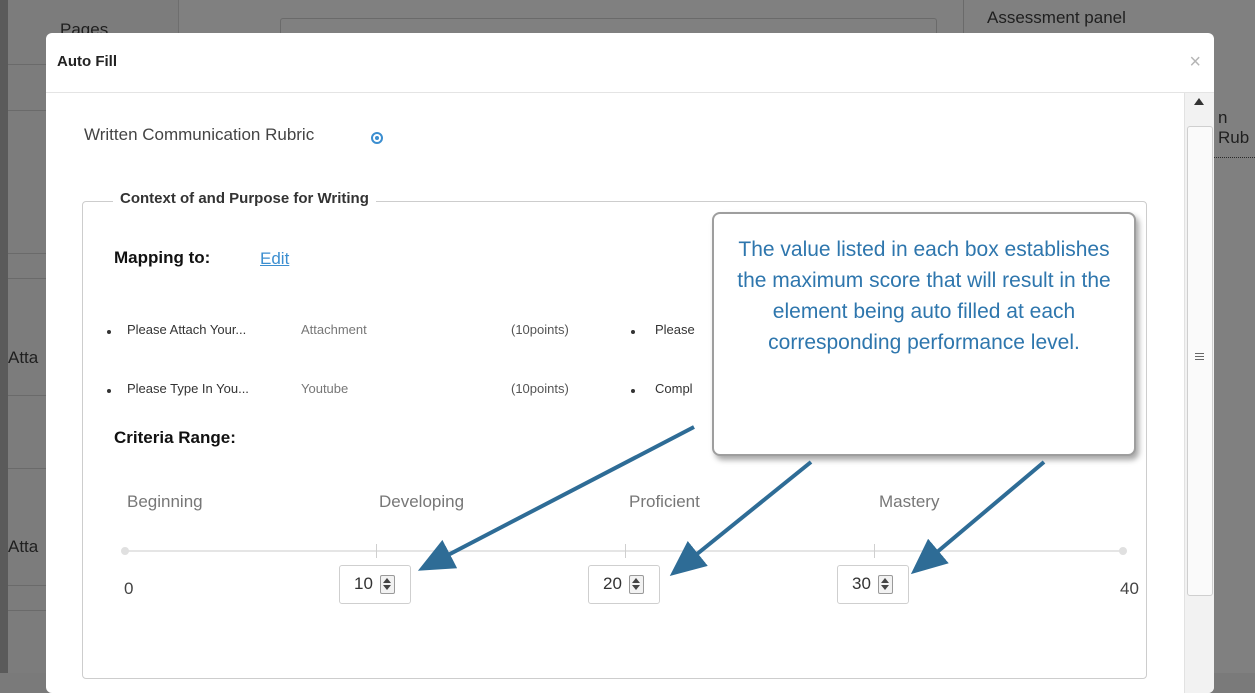 The width and height of the screenshot is (1255, 693). What do you see at coordinates (363, 583) in the screenshot?
I see `threshold-value: 10` at bounding box center [363, 583].